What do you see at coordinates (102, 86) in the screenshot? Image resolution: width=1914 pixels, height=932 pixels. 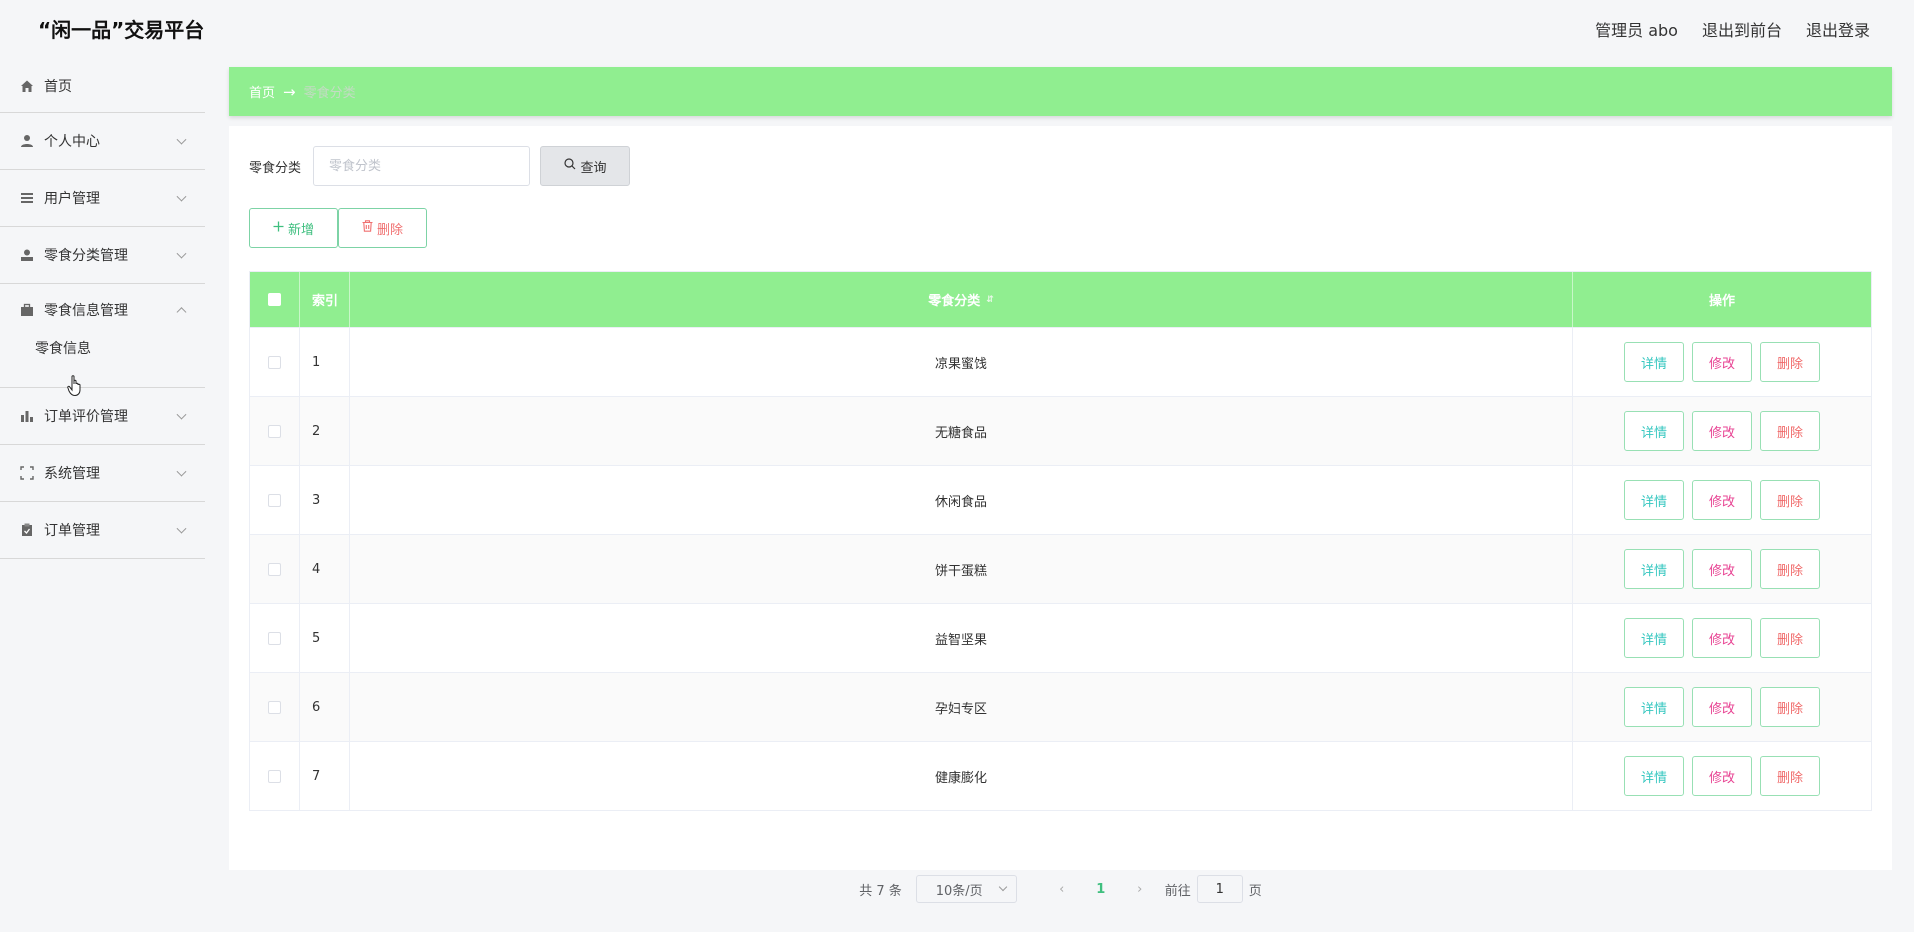 I see `sidebar-item-home: 首页` at bounding box center [102, 86].